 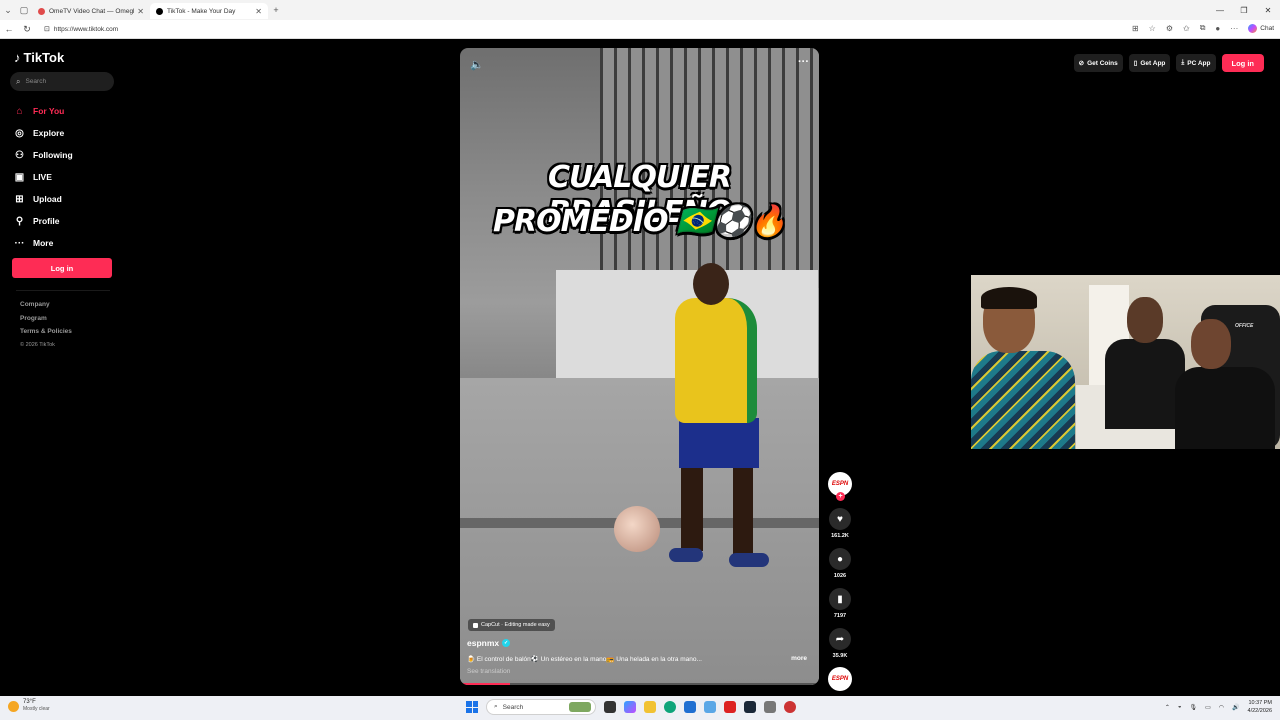 I want to click on compass-icon: ◎, so click(x=19, y=133).